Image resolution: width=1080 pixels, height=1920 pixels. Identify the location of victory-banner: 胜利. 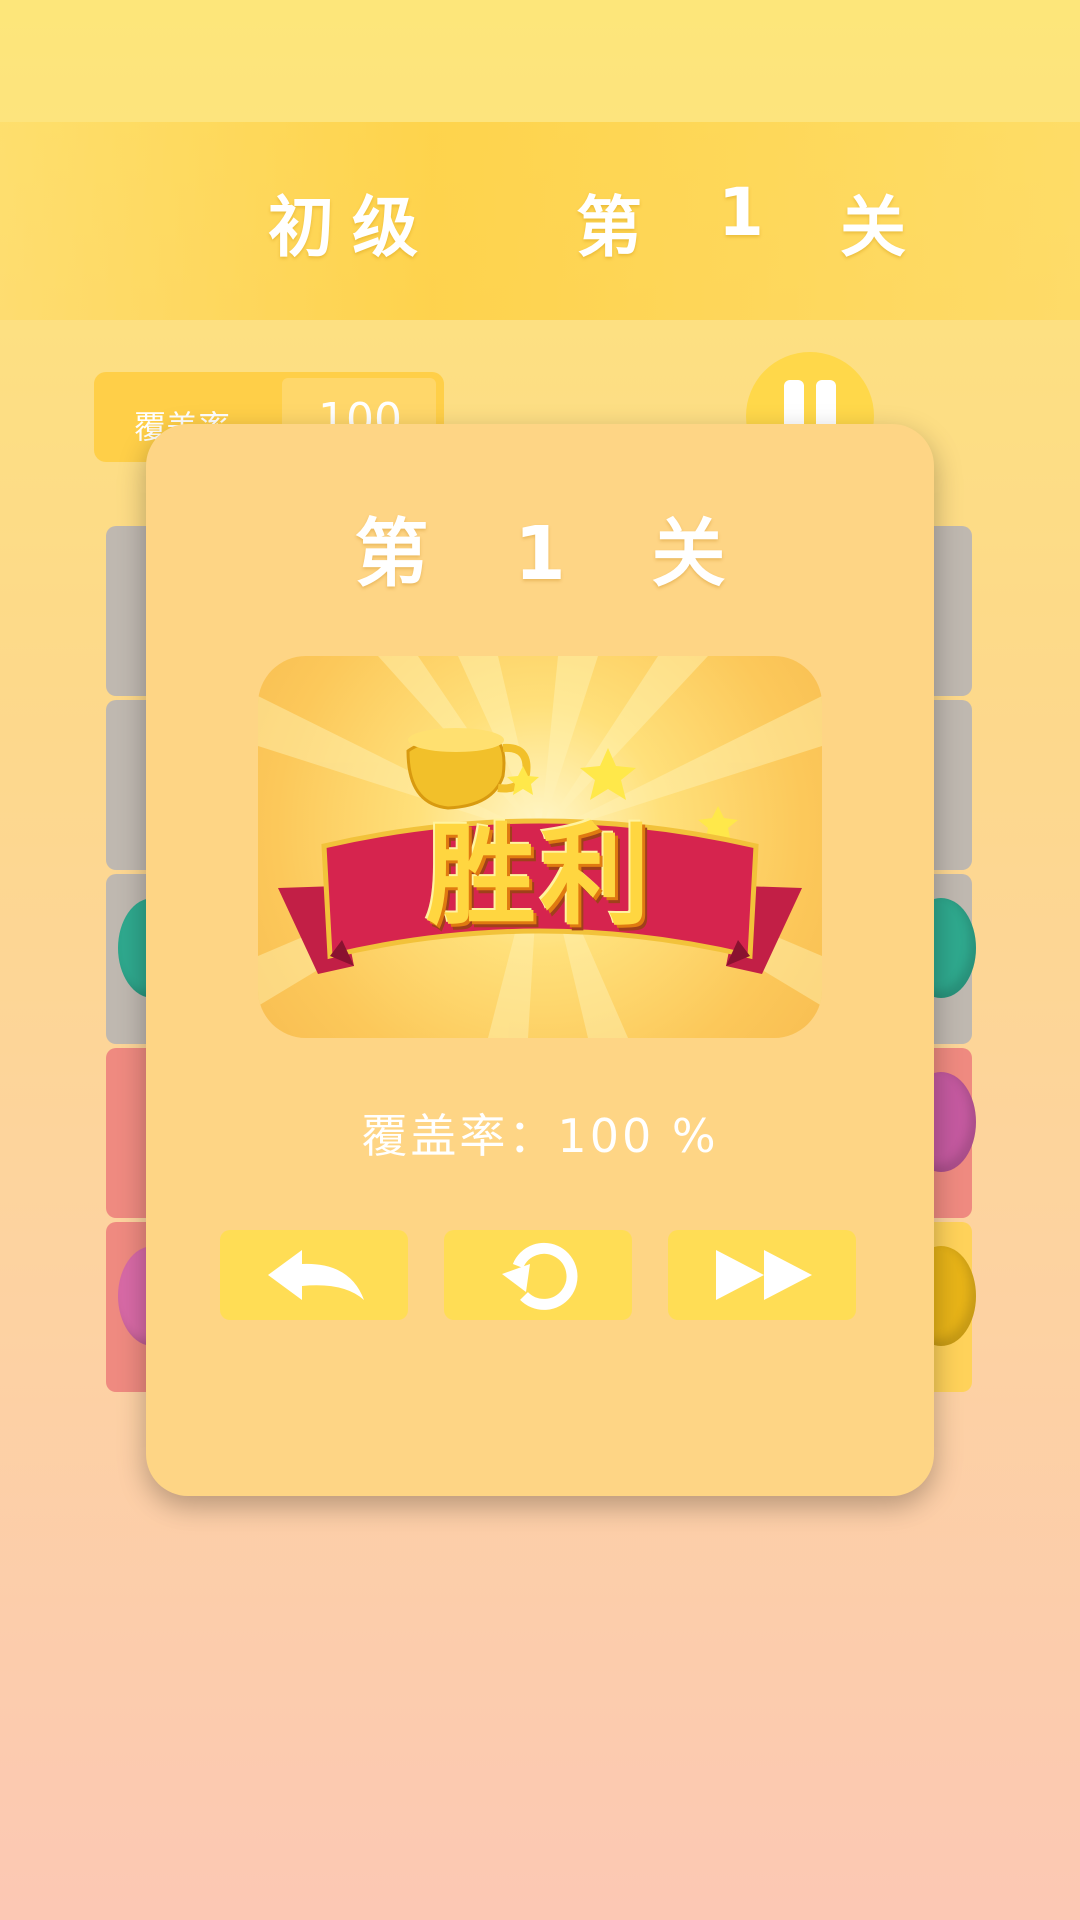
(540, 847).